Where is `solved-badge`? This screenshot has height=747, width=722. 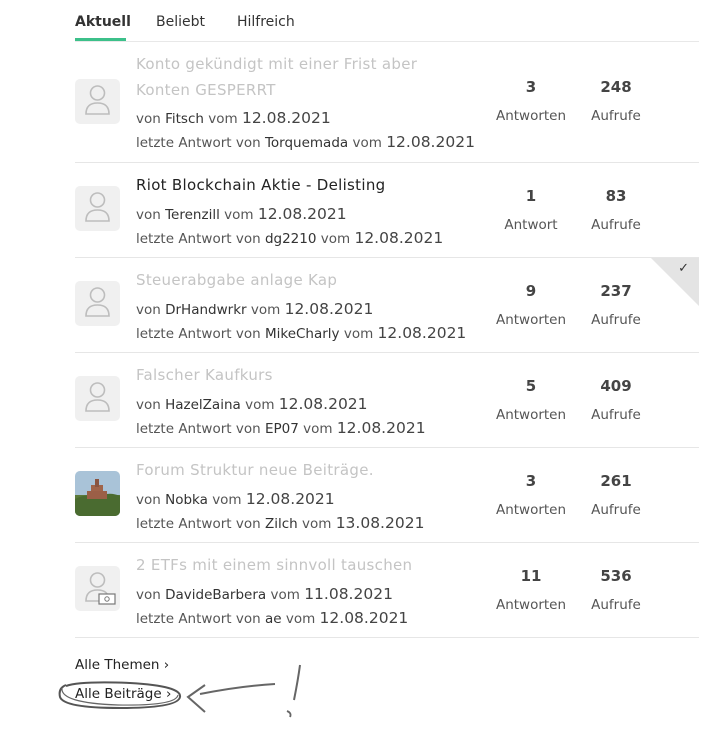
solved-badge is located at coordinates (675, 282).